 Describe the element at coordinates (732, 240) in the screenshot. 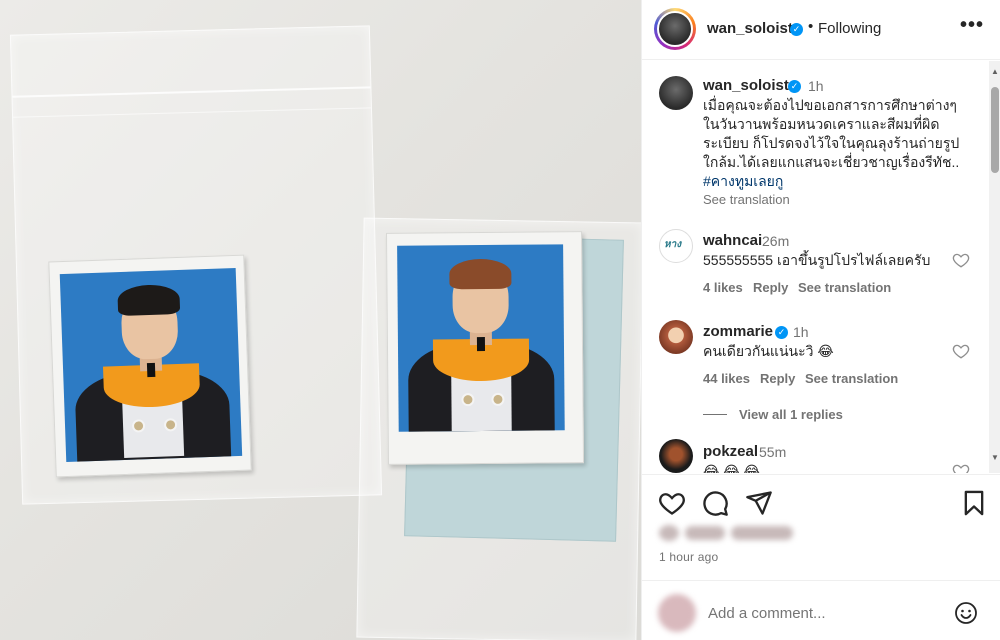

I see `comment-username: wahncai` at that location.